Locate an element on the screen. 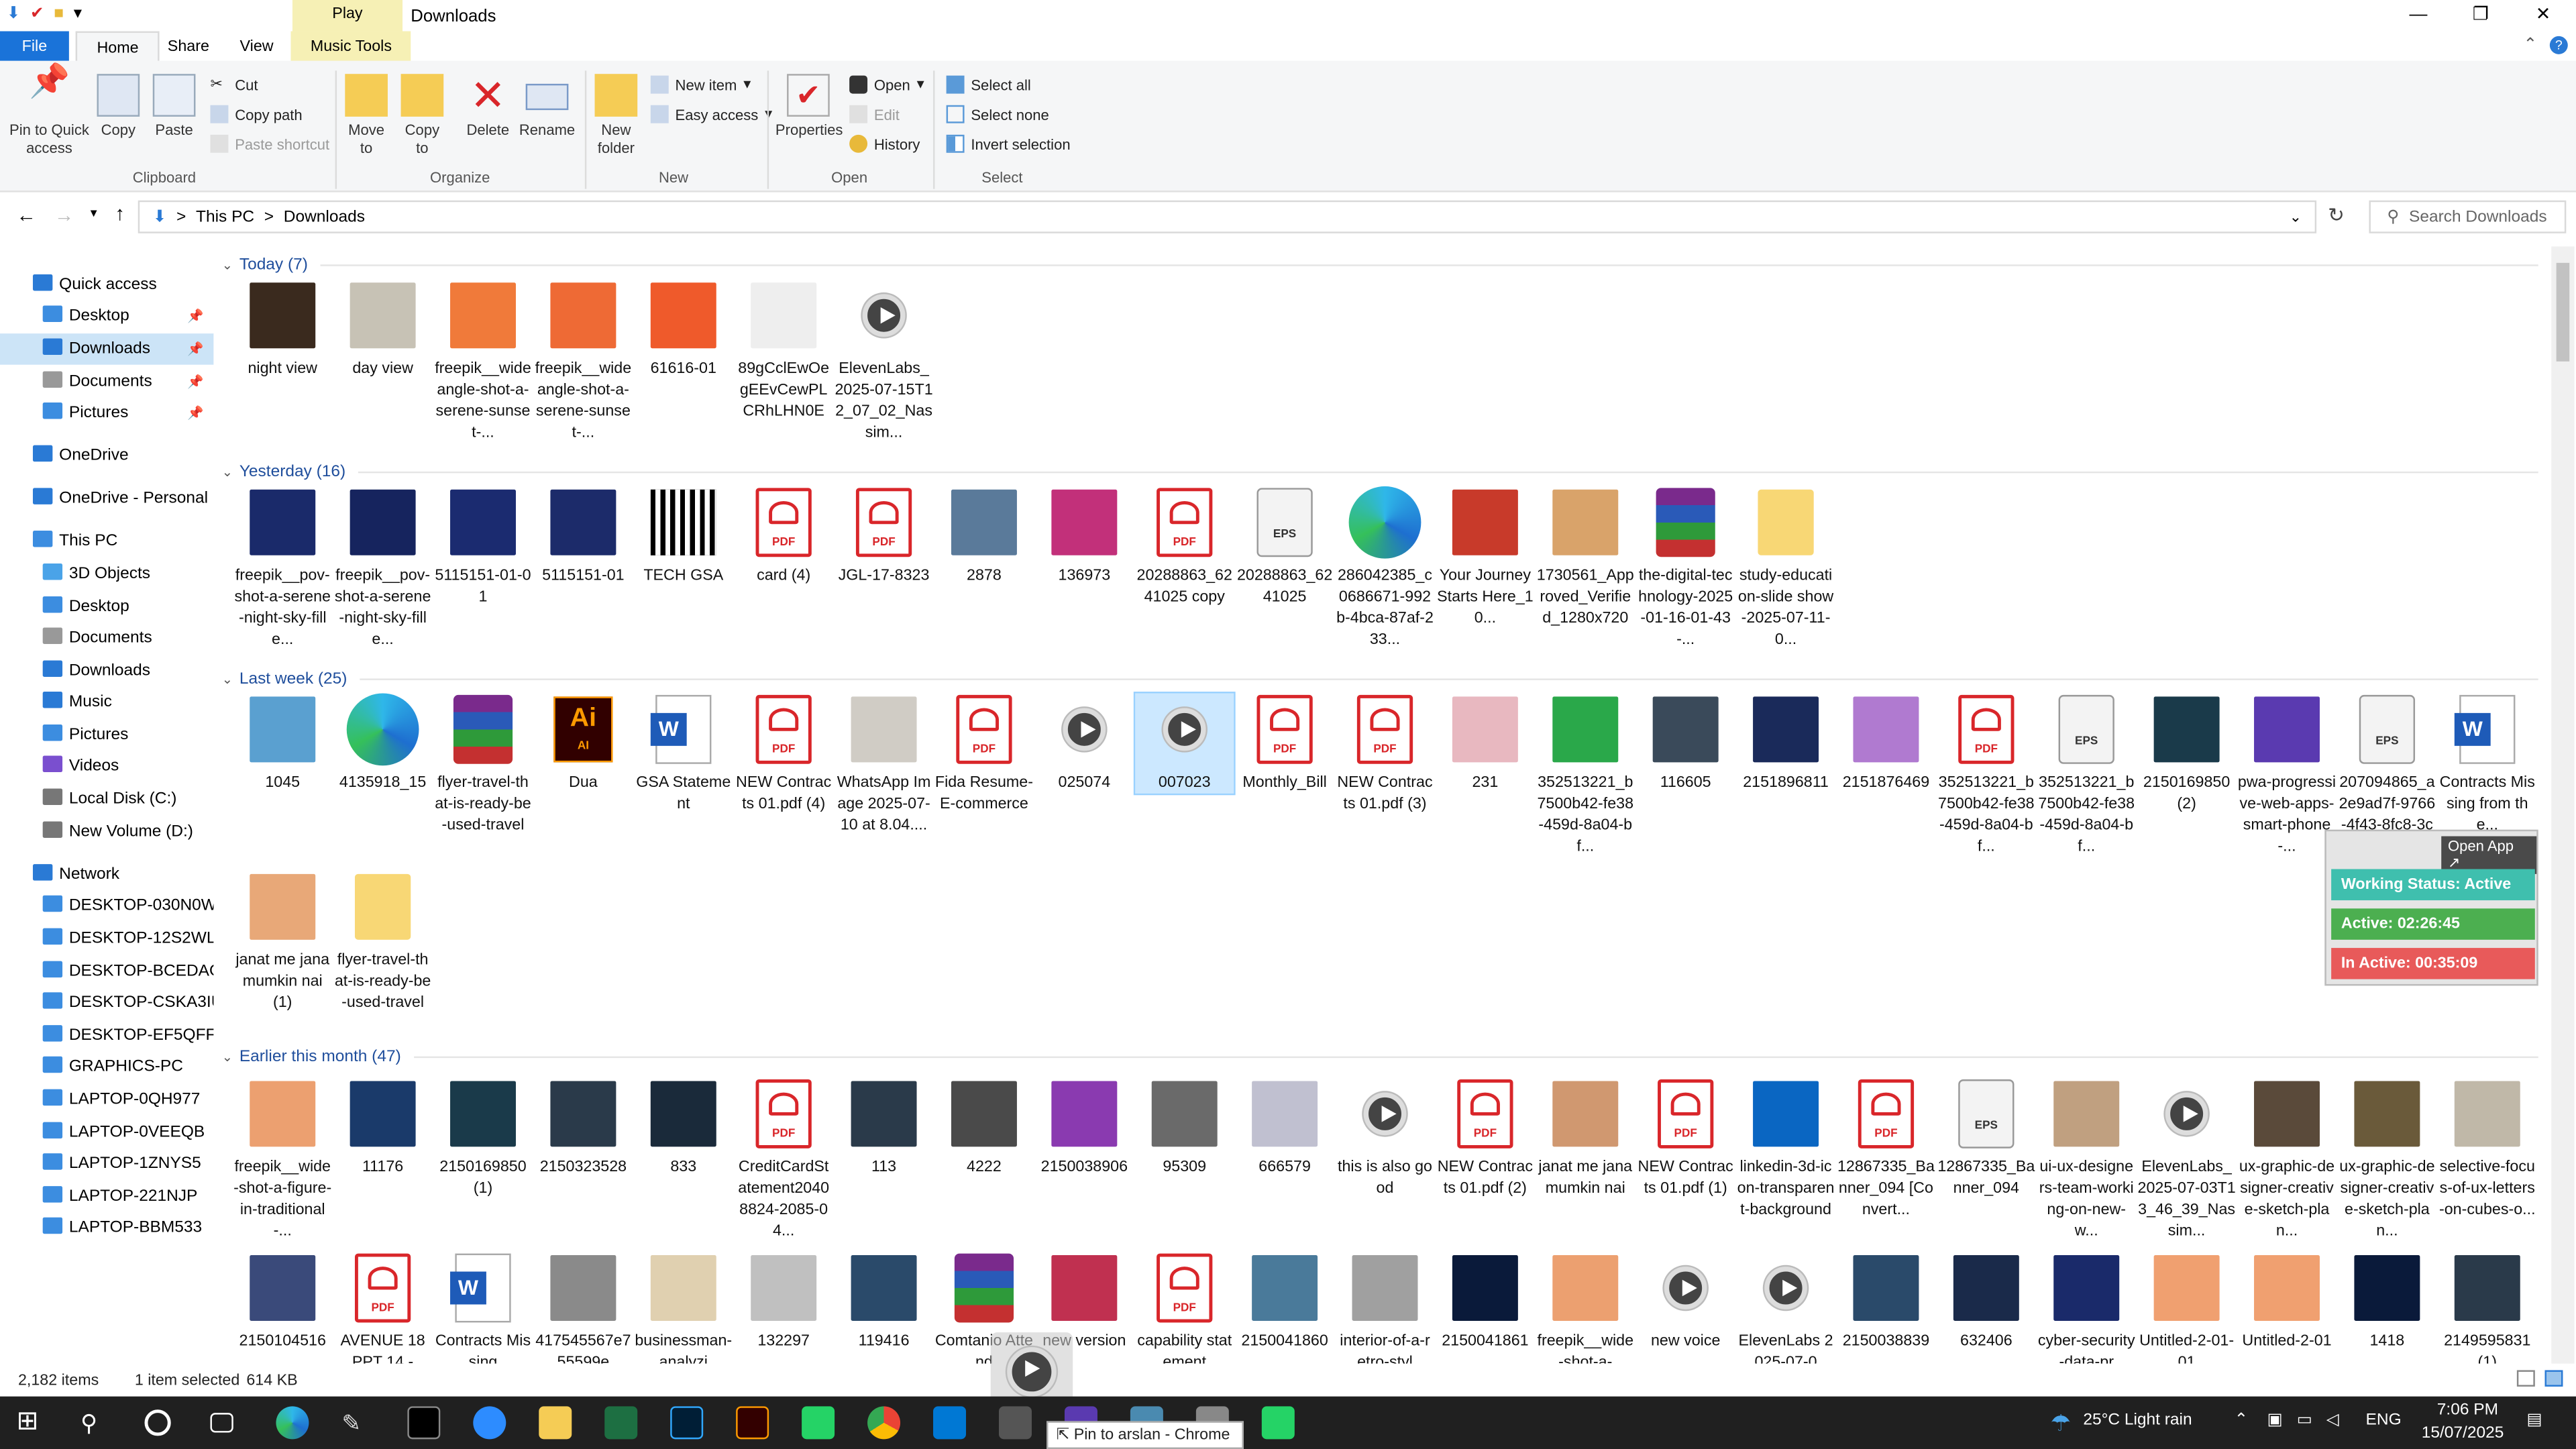  file-item: EPS 12867335_Banner_094 is located at coordinates (1986, 1138).